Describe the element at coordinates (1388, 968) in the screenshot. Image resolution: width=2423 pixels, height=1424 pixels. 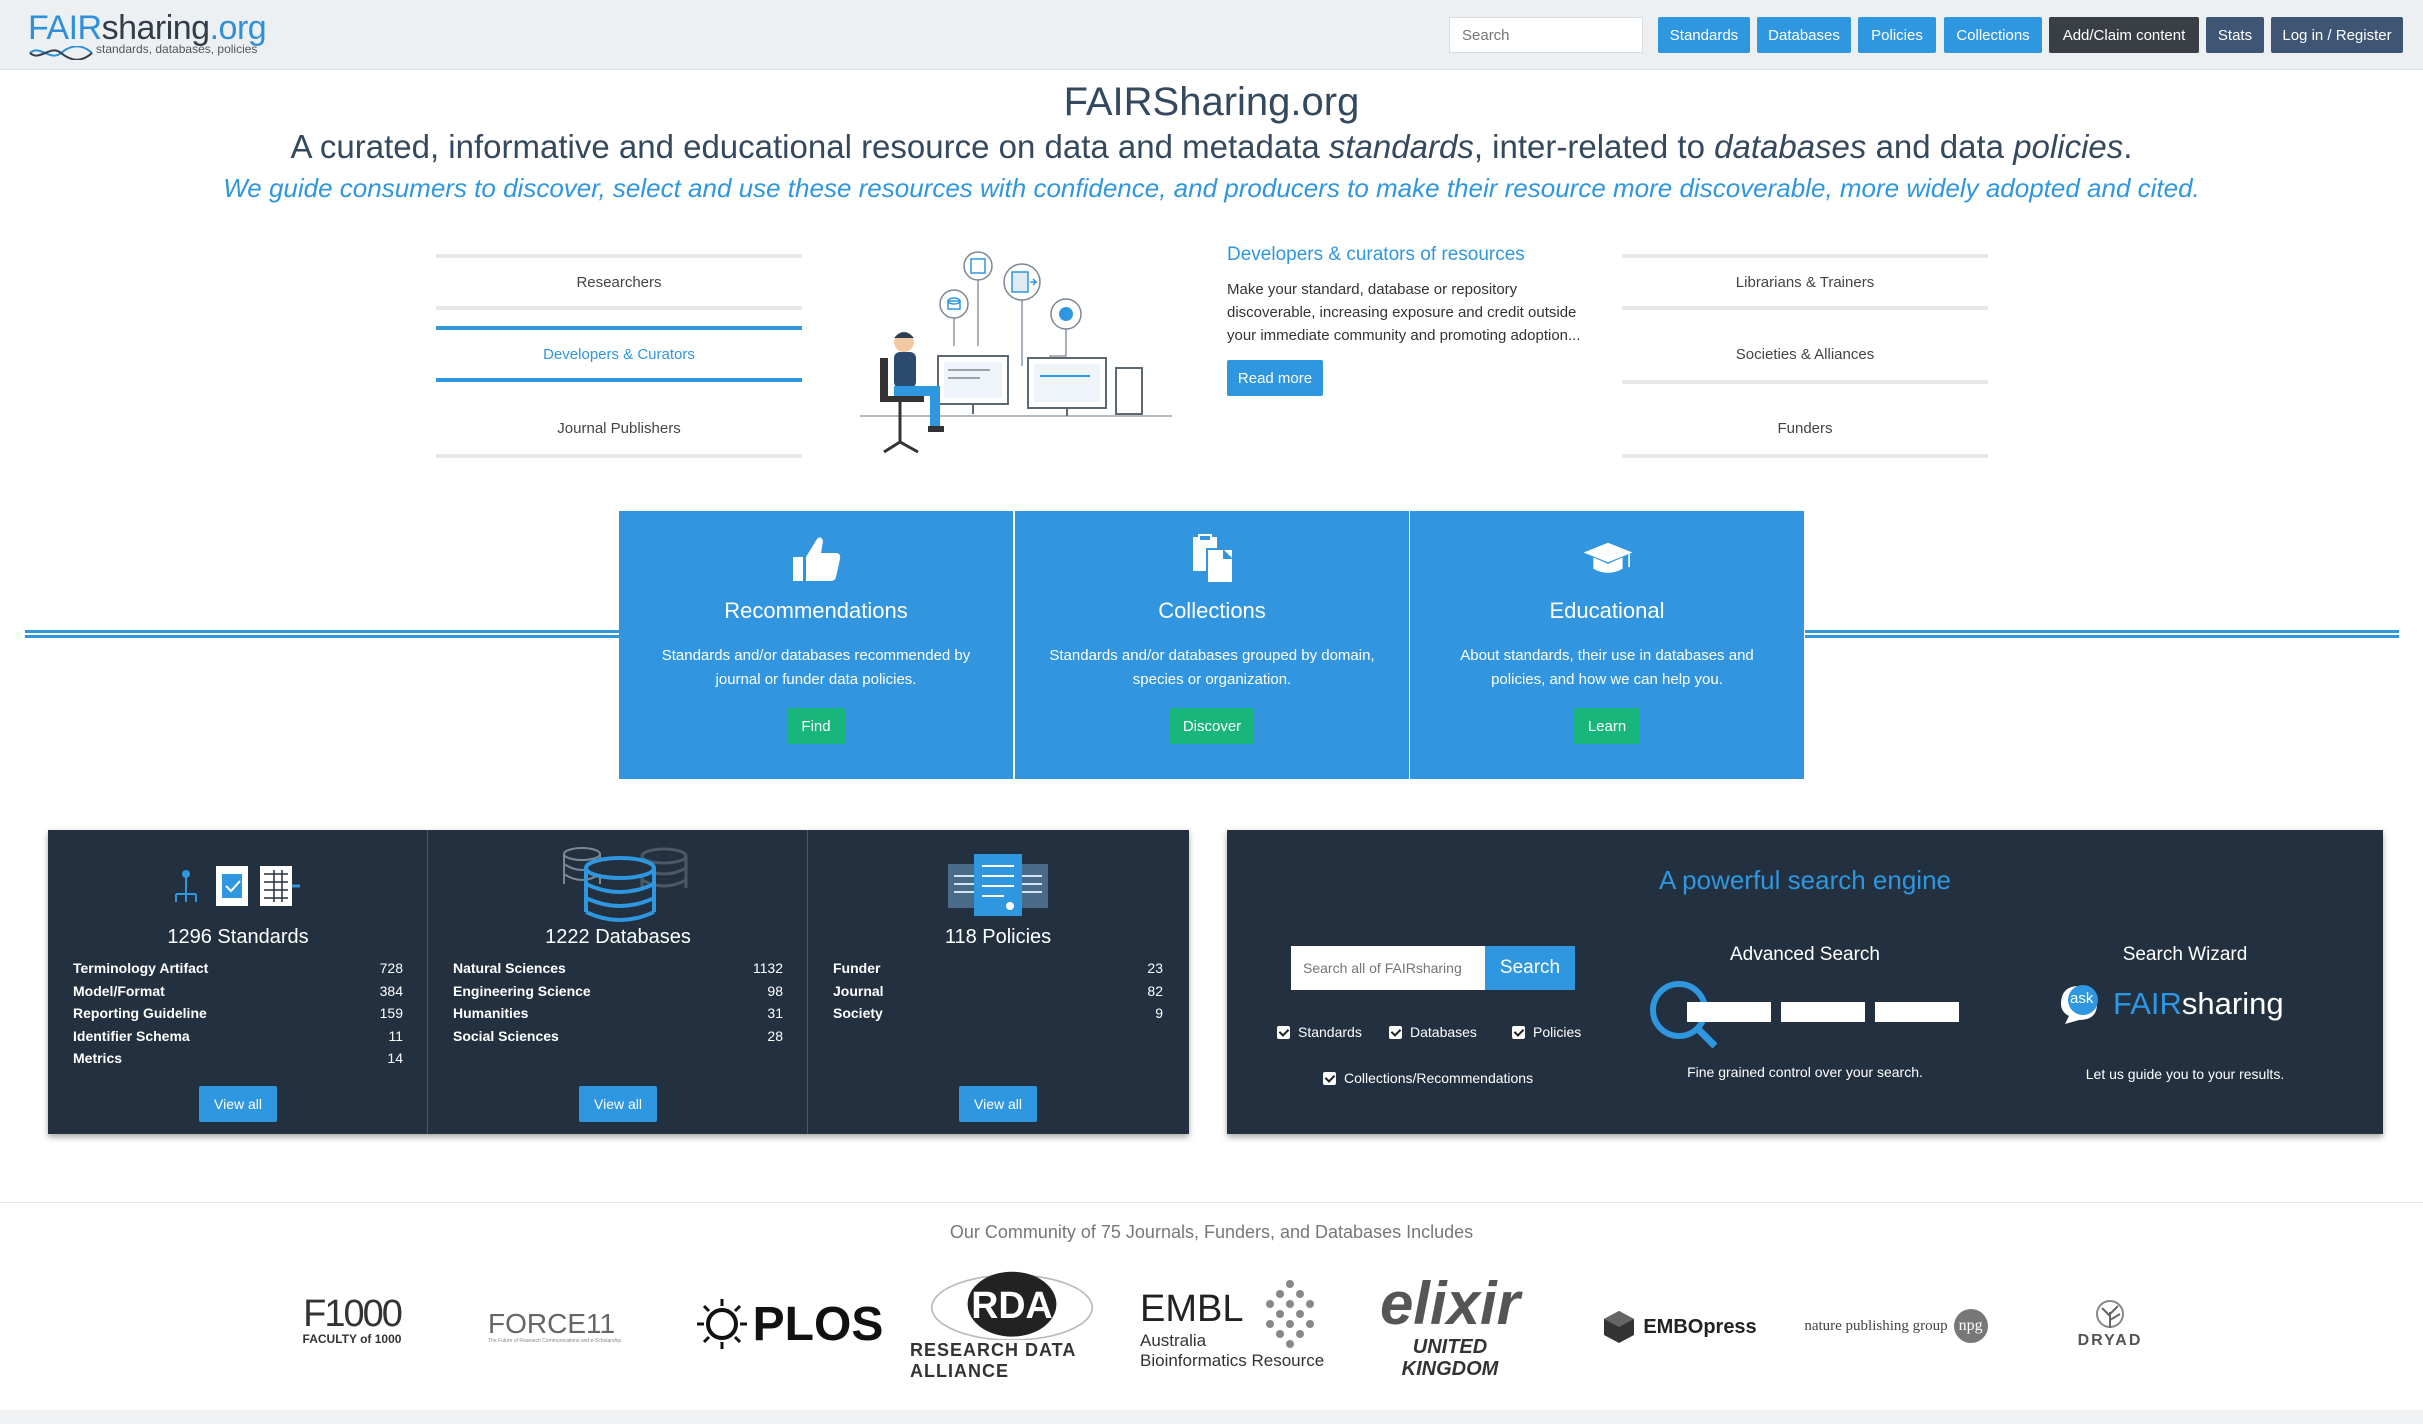
I see `search-all-input` at that location.